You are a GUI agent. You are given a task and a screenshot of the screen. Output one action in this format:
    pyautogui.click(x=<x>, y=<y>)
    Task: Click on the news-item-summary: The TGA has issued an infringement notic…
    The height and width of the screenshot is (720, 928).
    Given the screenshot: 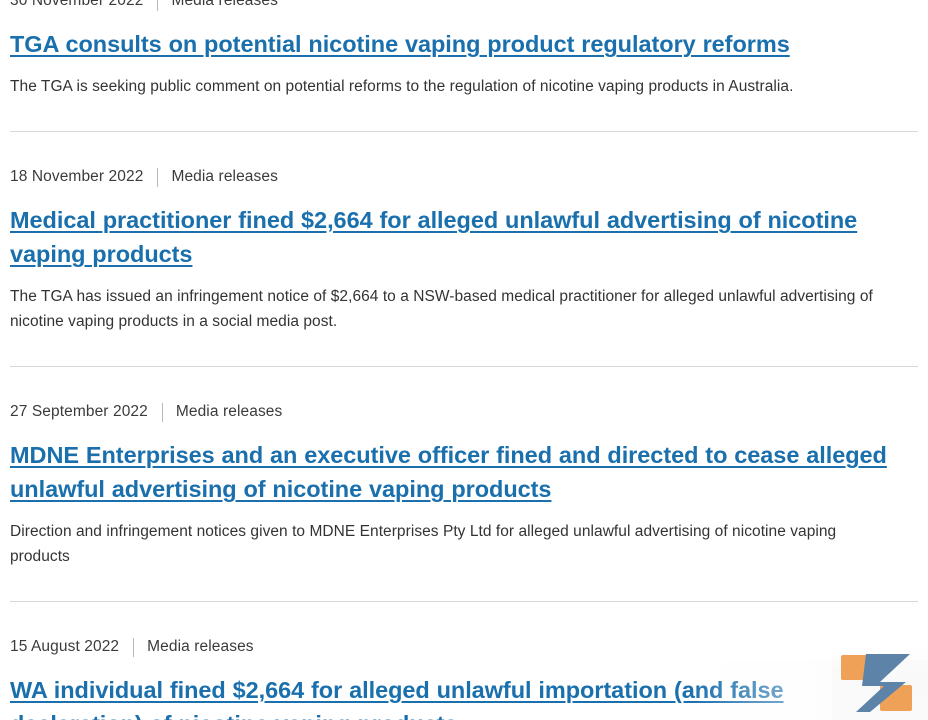 What is the action you would take?
    pyautogui.click(x=441, y=309)
    